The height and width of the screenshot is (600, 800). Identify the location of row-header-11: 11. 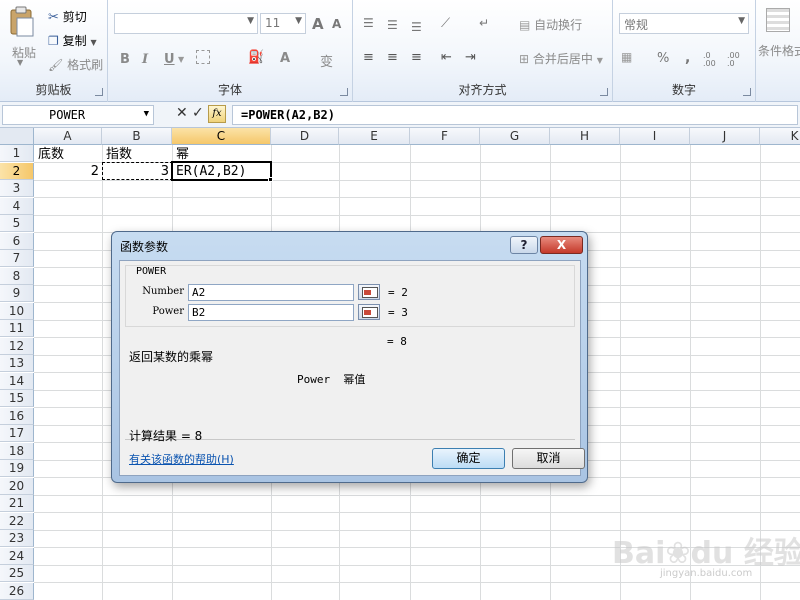
(17, 328).